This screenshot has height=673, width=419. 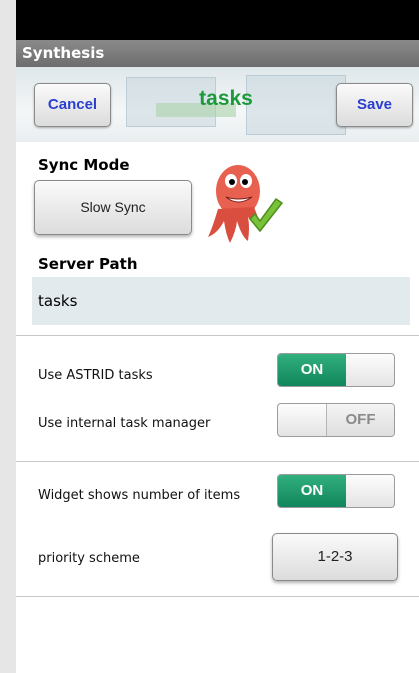 What do you see at coordinates (113, 207) in the screenshot?
I see `sync-mode-button: Slow Sync` at bounding box center [113, 207].